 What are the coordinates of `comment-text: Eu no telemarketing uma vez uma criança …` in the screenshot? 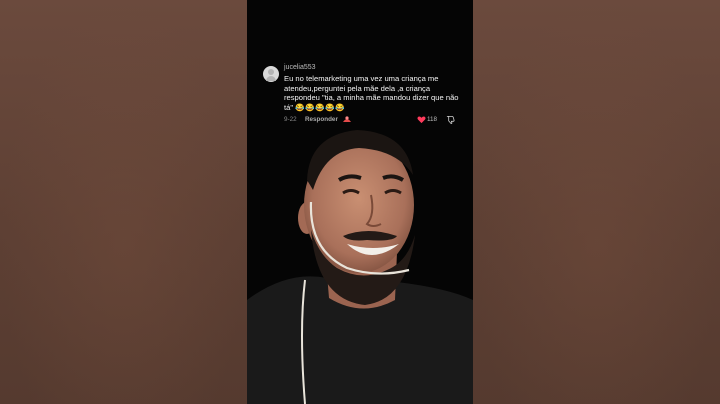 It's located at (371, 93).